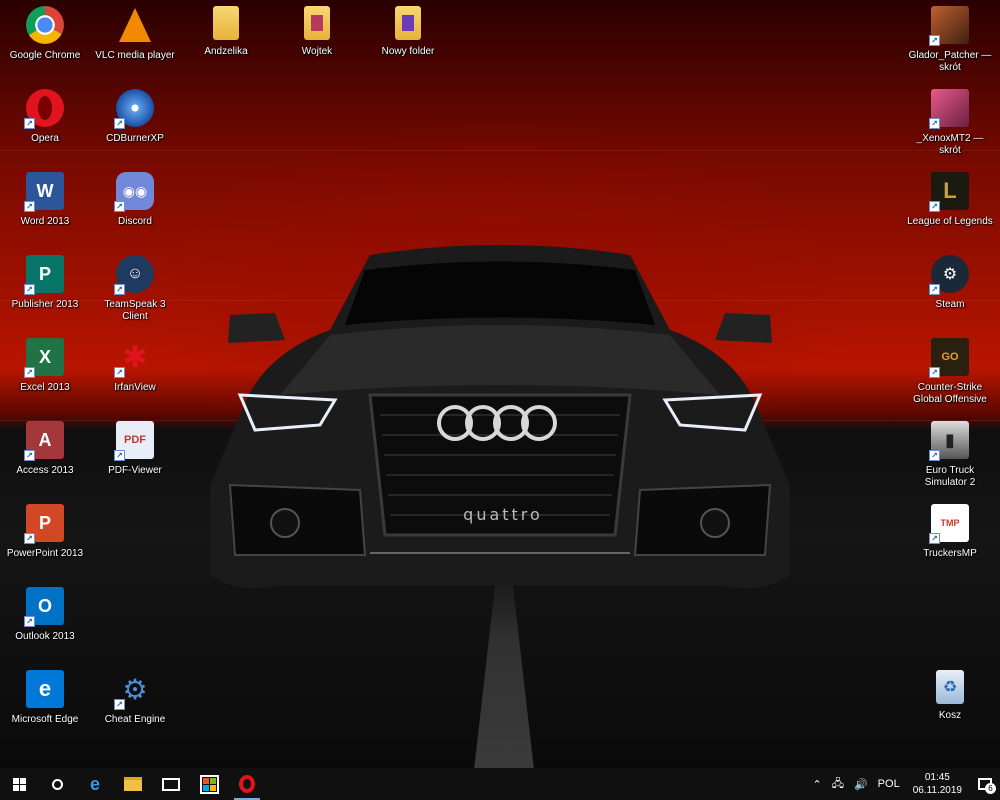  I want to click on desktop-icon-euro-truck-simulator: ▮ ↗ Euro Truck Simulator 2, so click(950, 455).